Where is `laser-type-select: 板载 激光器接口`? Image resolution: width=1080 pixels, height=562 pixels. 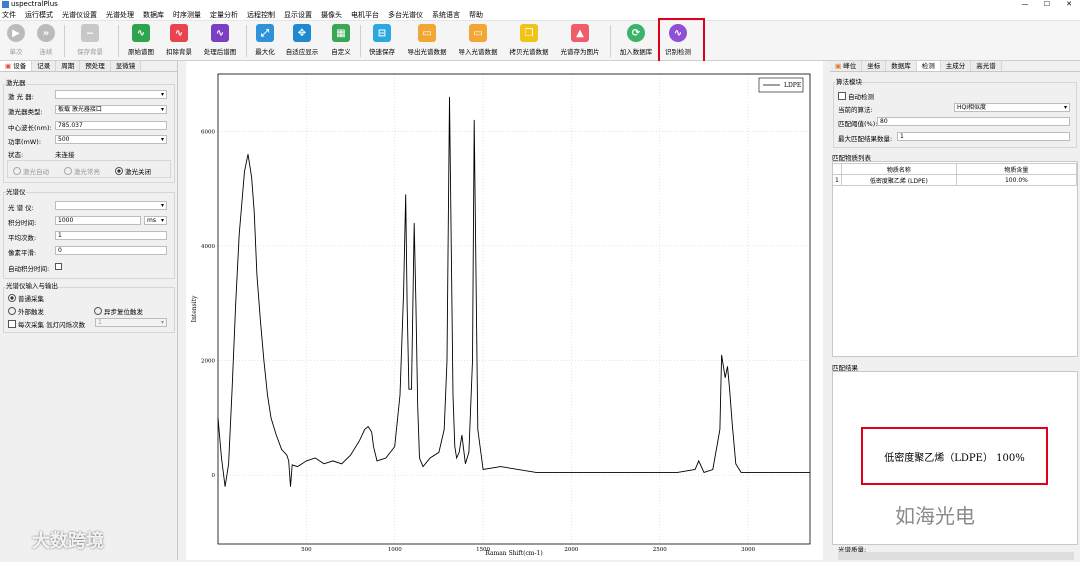 laser-type-select: 板载 激光器接口 is located at coordinates (111, 109).